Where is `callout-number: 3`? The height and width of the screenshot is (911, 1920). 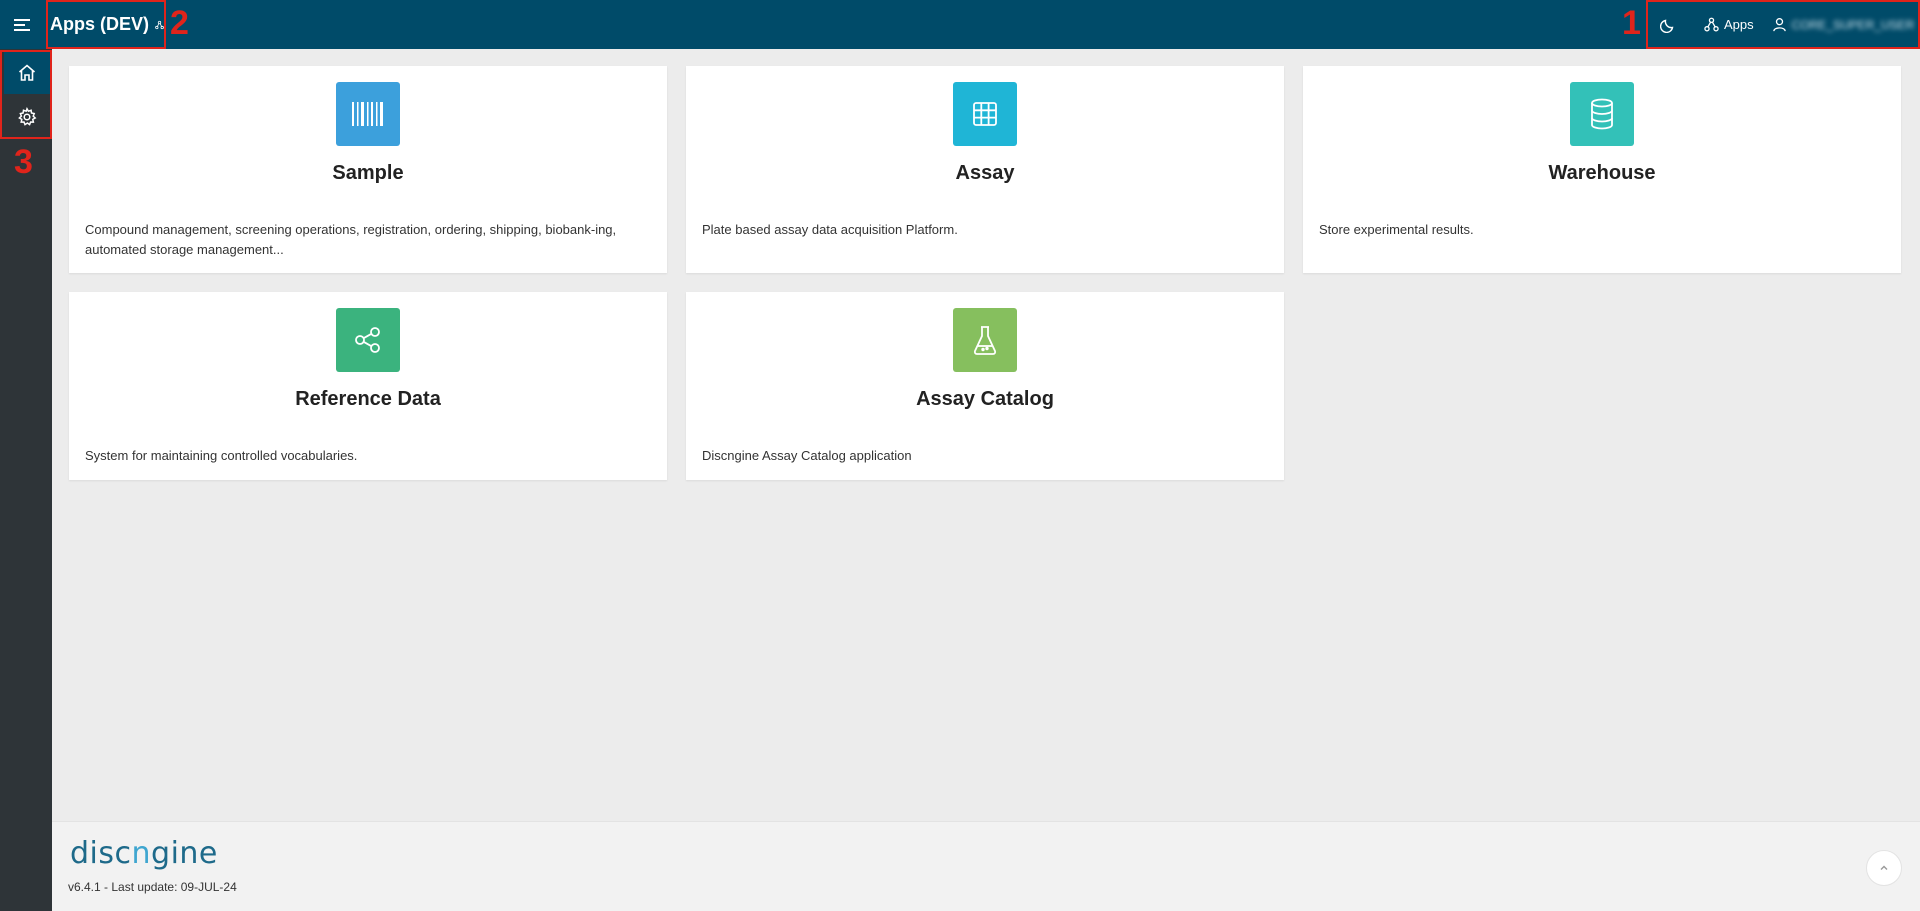
callout-number: 3 is located at coordinates (23, 162).